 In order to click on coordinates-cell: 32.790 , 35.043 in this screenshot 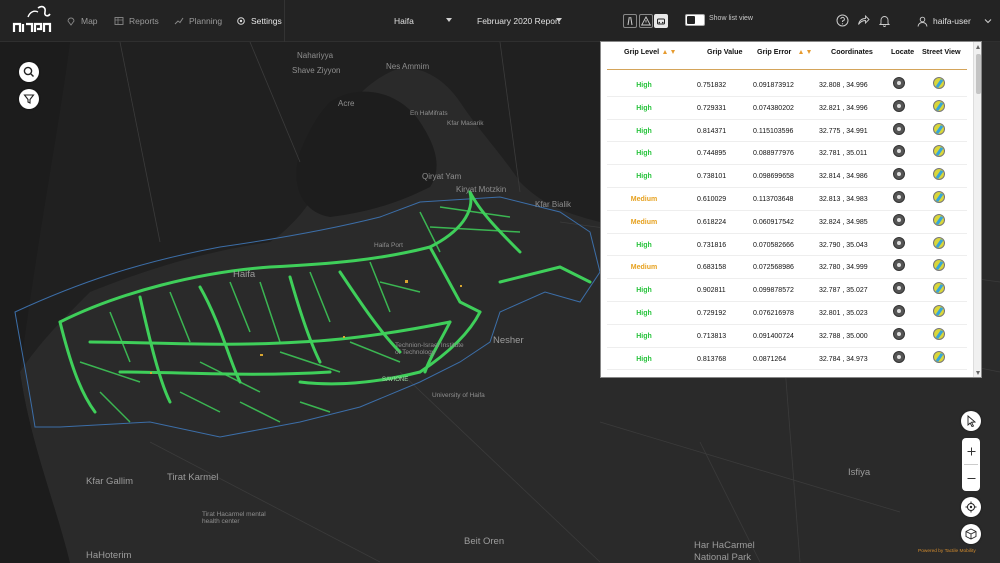, I will do `click(843, 245)`.